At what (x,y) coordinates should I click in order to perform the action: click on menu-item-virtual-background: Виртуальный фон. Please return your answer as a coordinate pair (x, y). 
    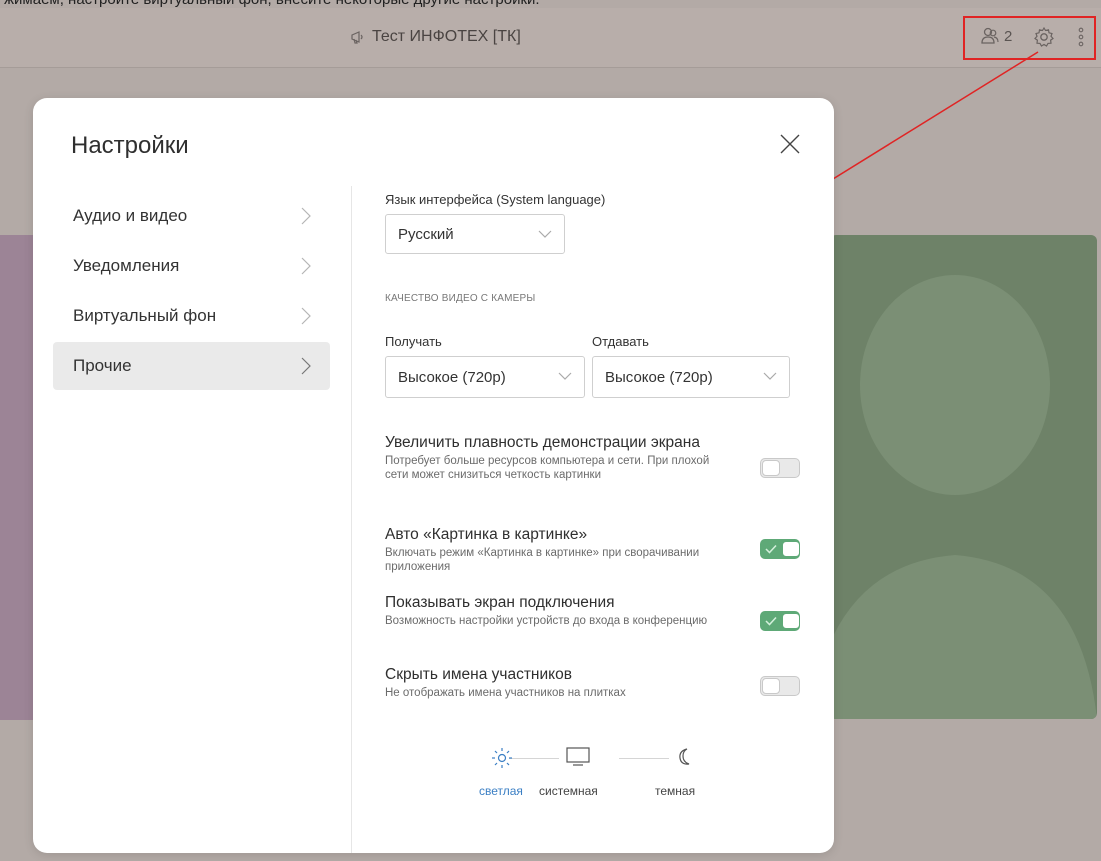
    Looking at the image, I should click on (191, 316).